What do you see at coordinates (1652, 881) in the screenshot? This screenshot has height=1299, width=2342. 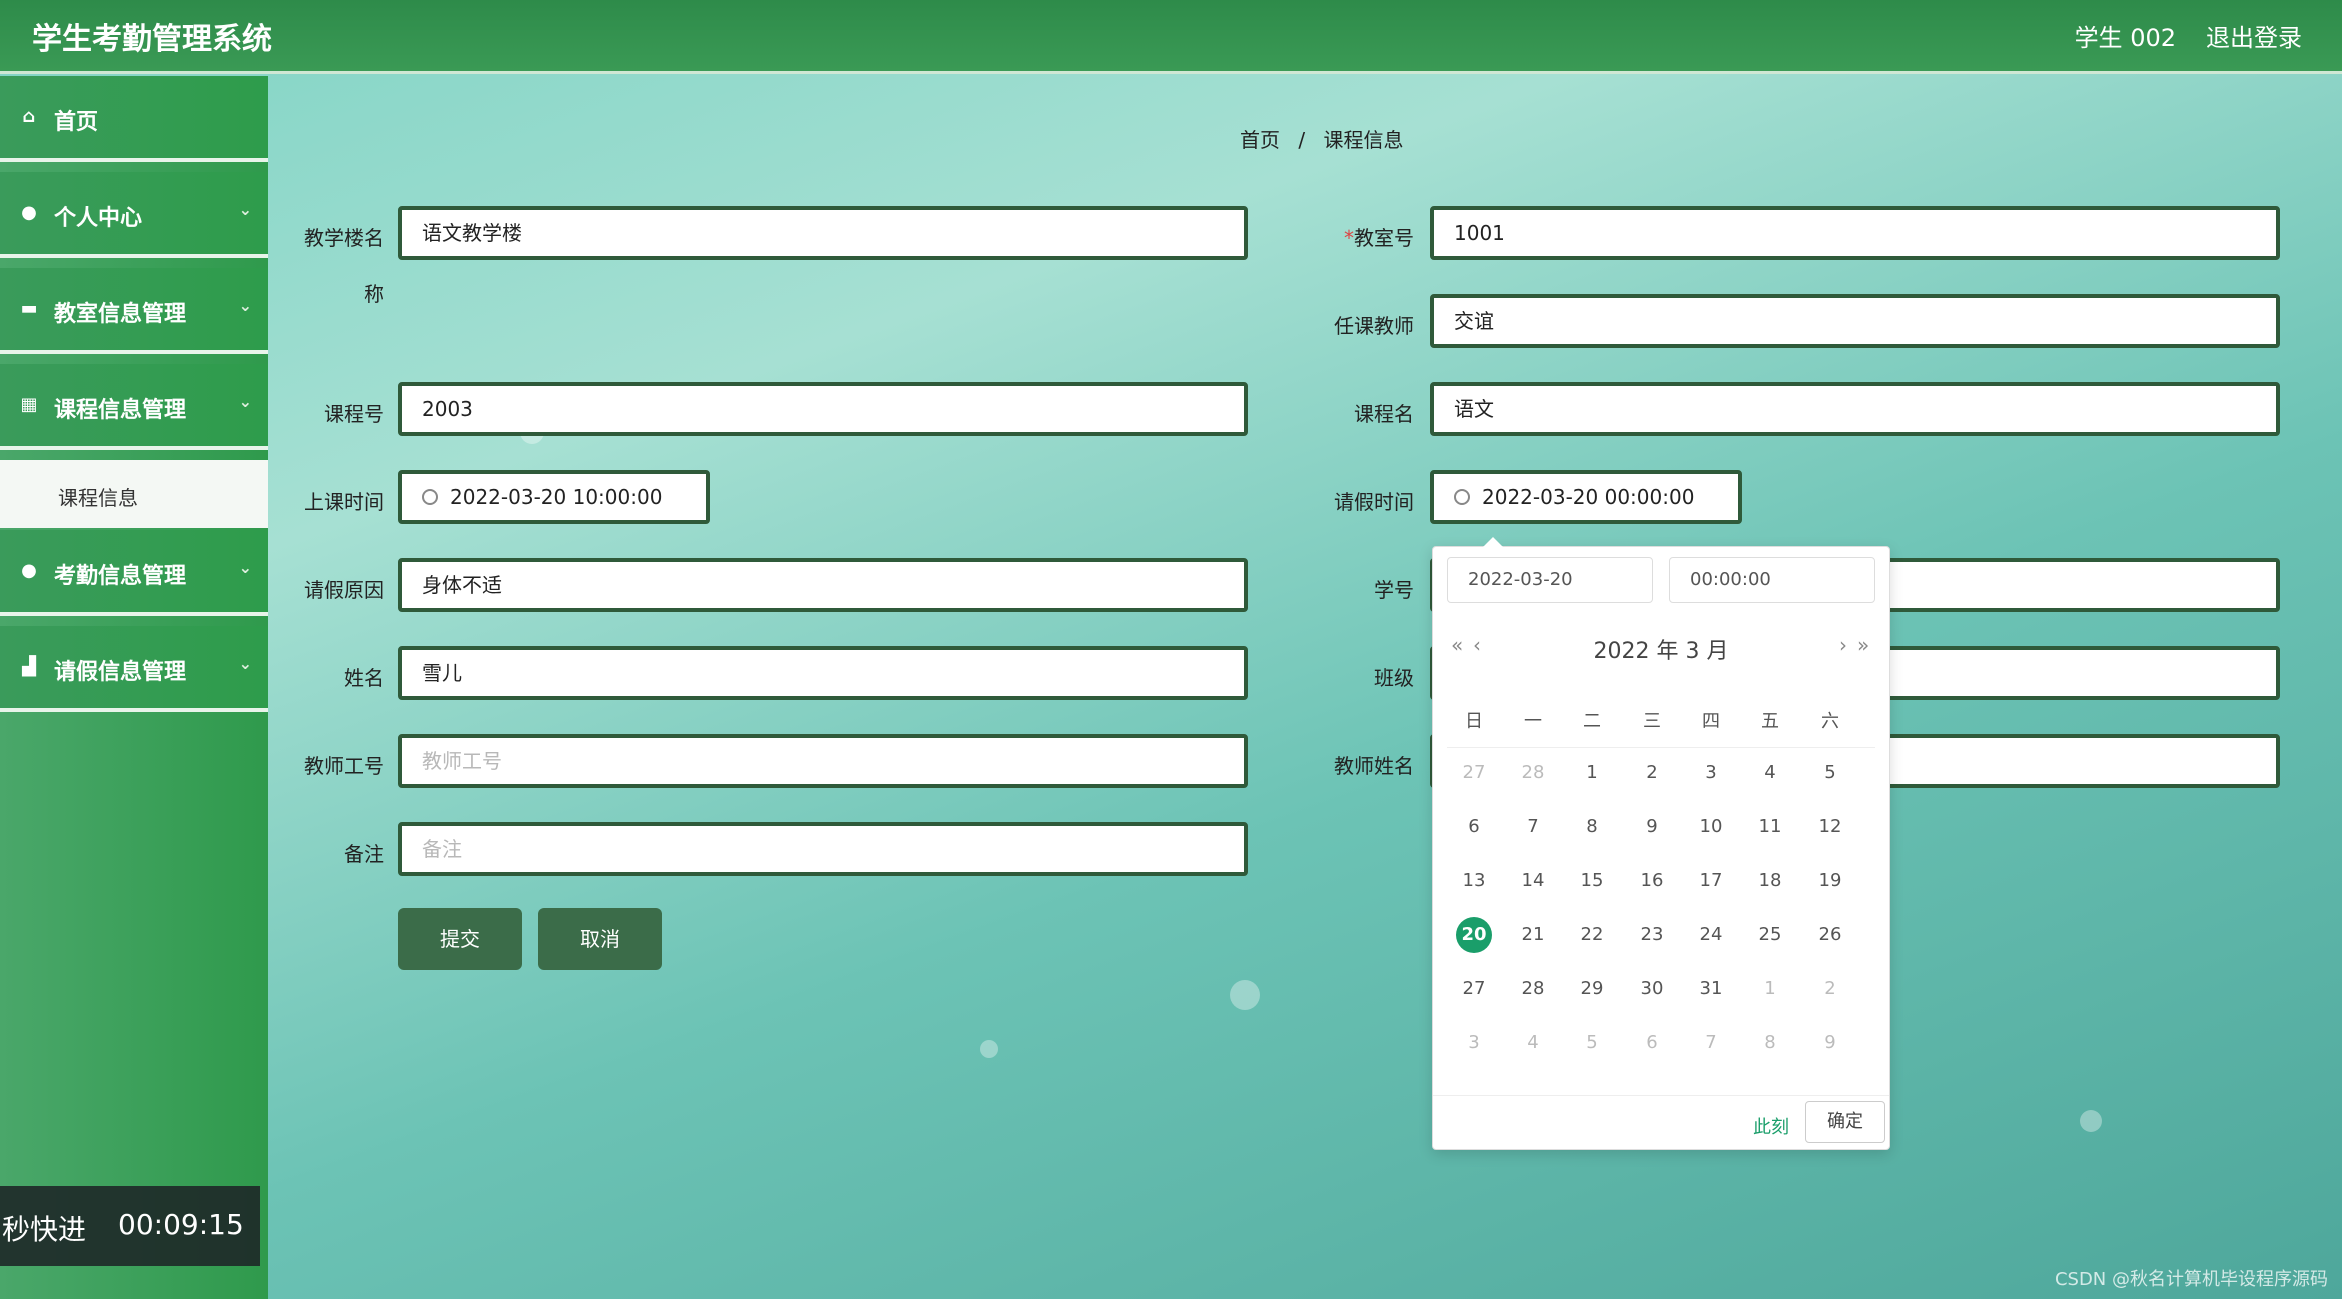 I see `calendar-day: 16` at bounding box center [1652, 881].